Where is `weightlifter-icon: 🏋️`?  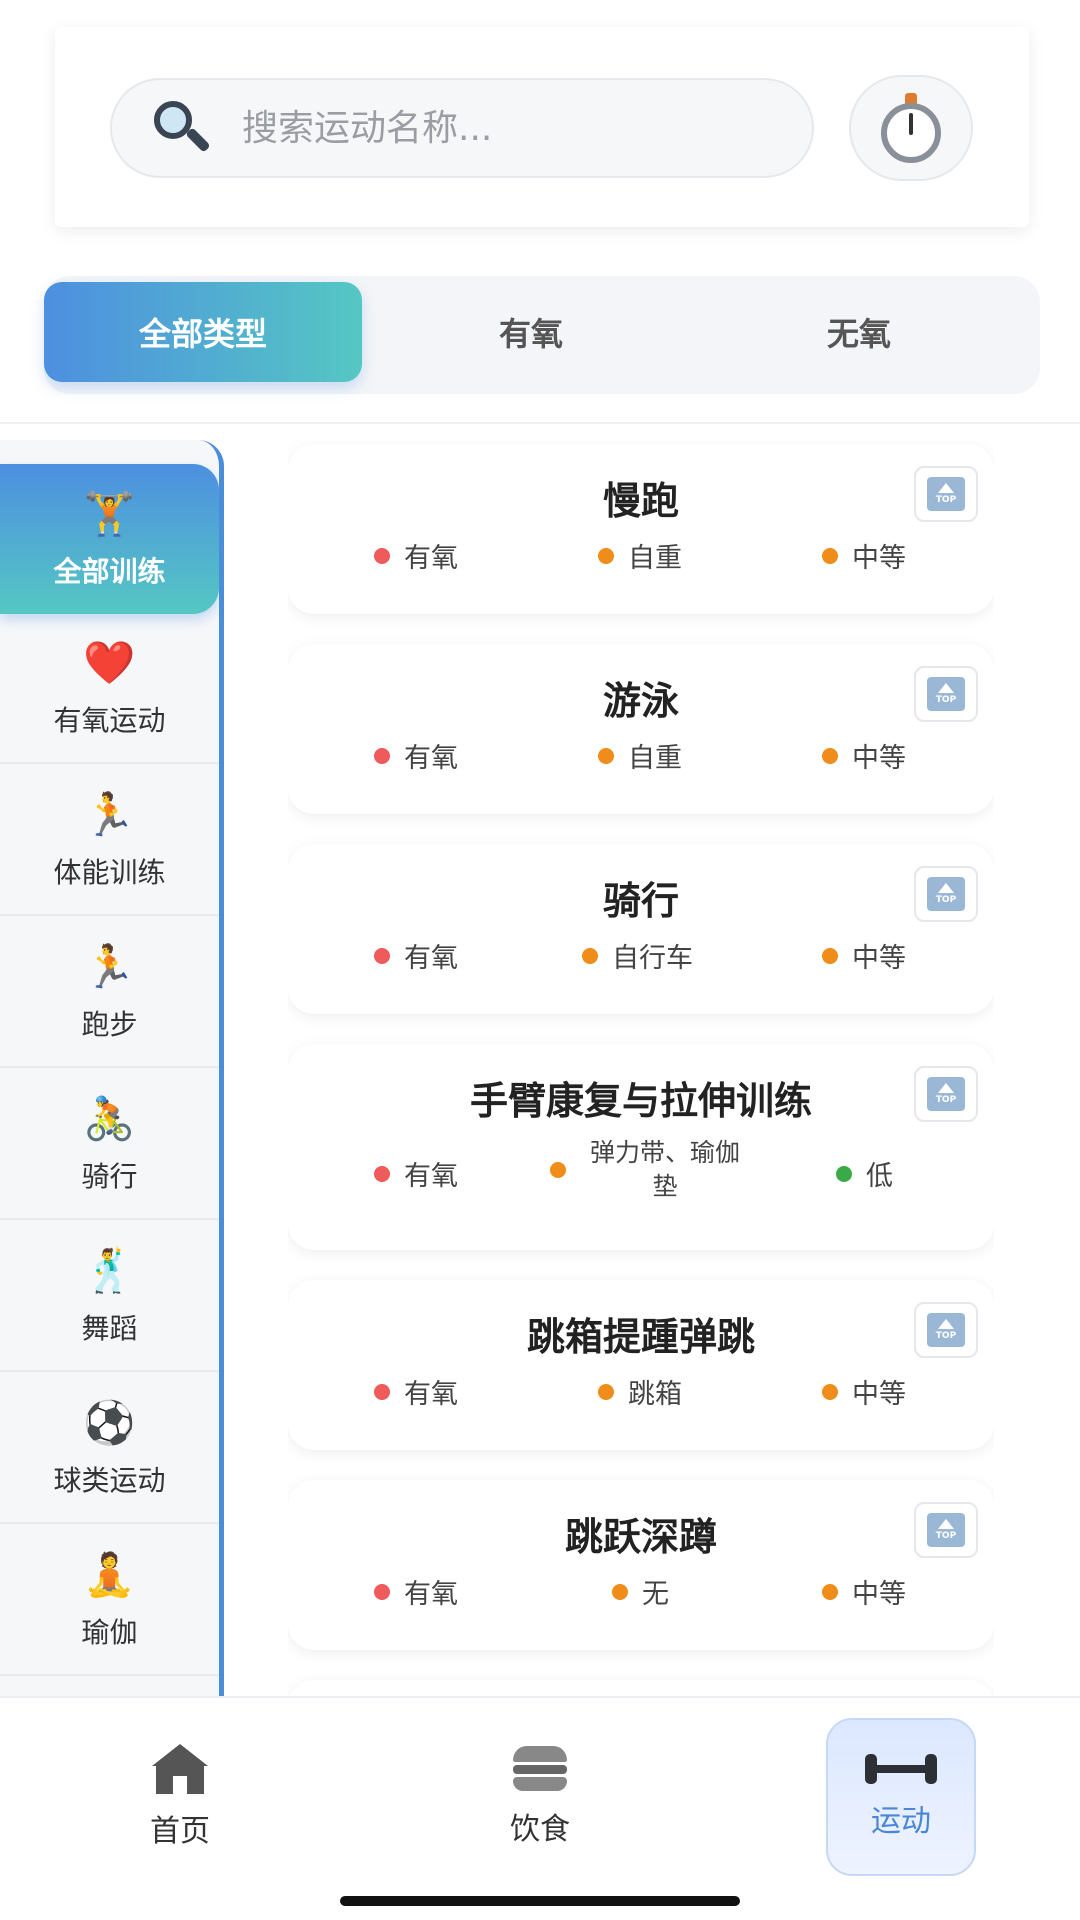
weightlifter-icon: 🏋️ is located at coordinates (109, 513).